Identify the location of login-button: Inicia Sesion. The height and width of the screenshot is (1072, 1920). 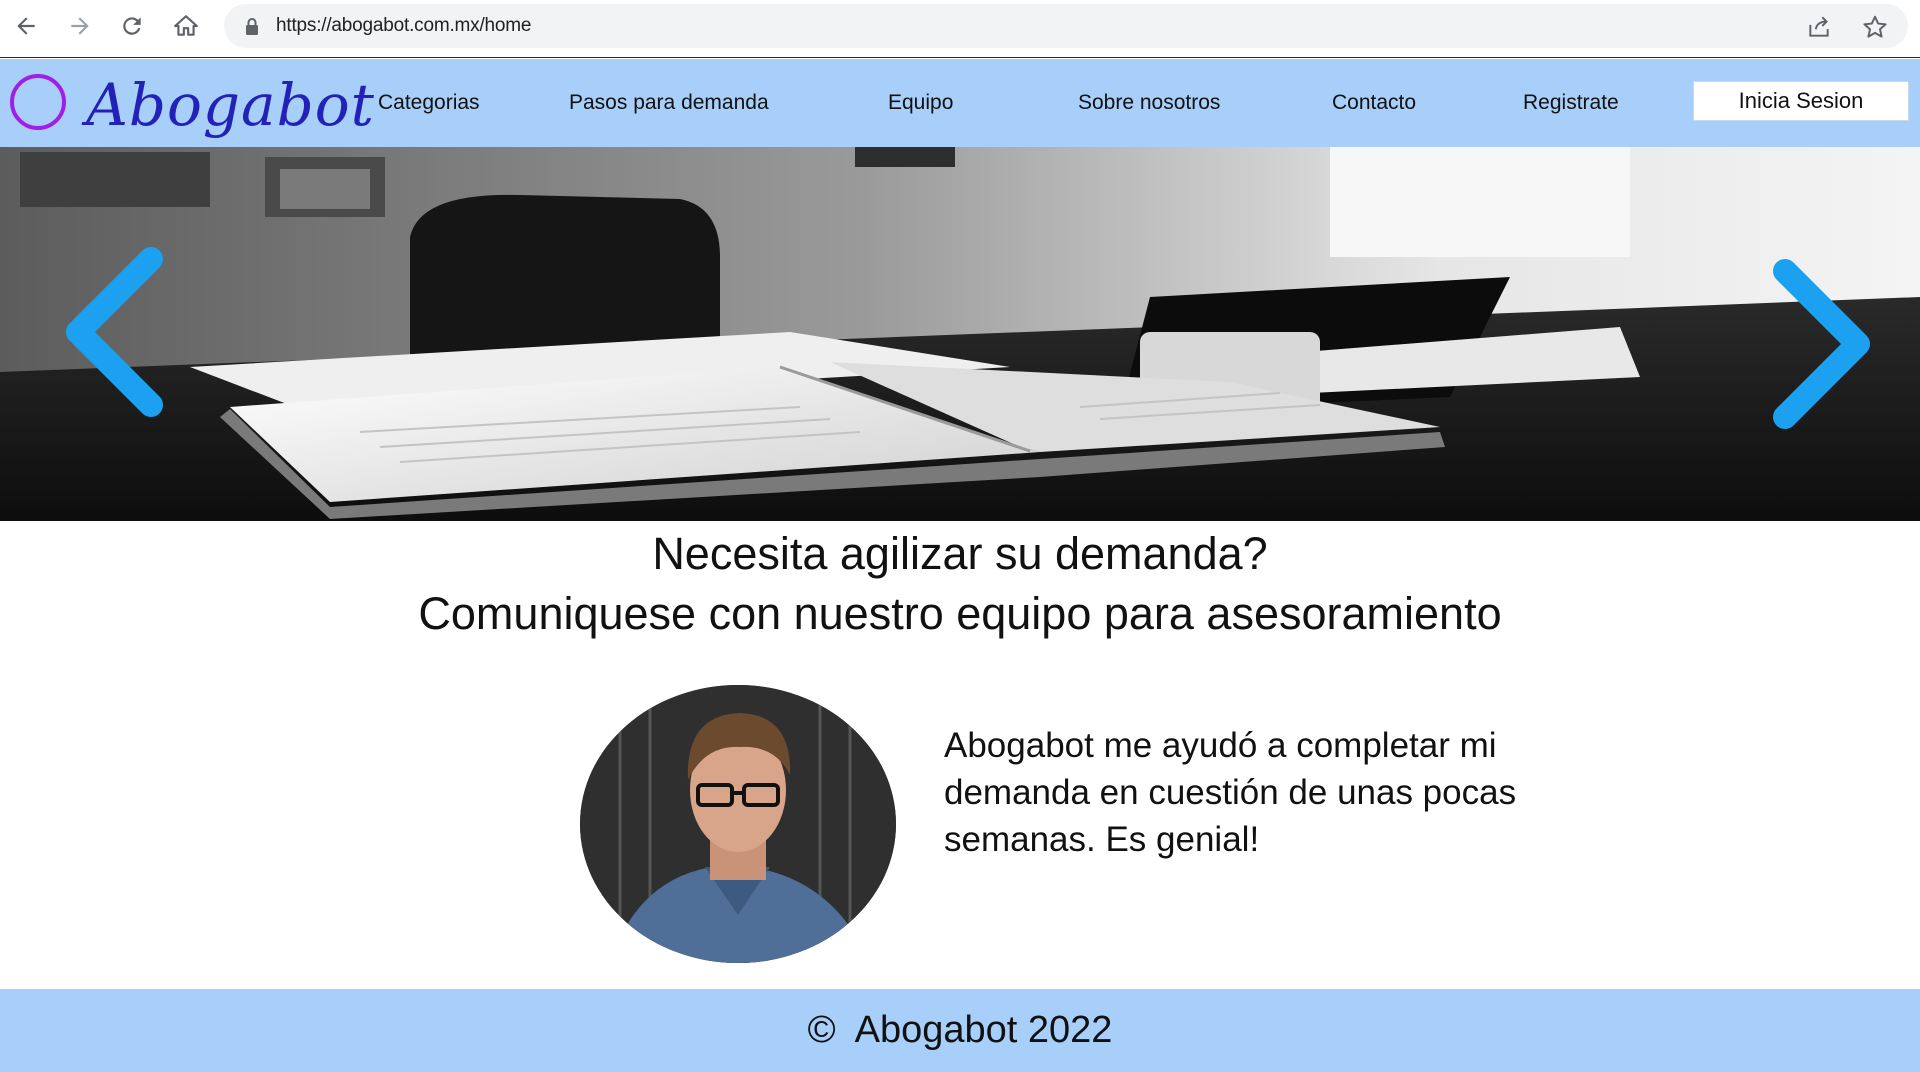
(1801, 101).